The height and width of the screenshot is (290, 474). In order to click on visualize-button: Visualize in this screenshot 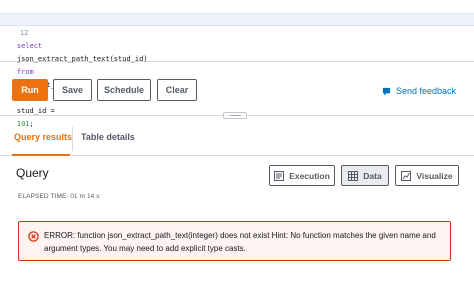, I will do `click(427, 175)`.